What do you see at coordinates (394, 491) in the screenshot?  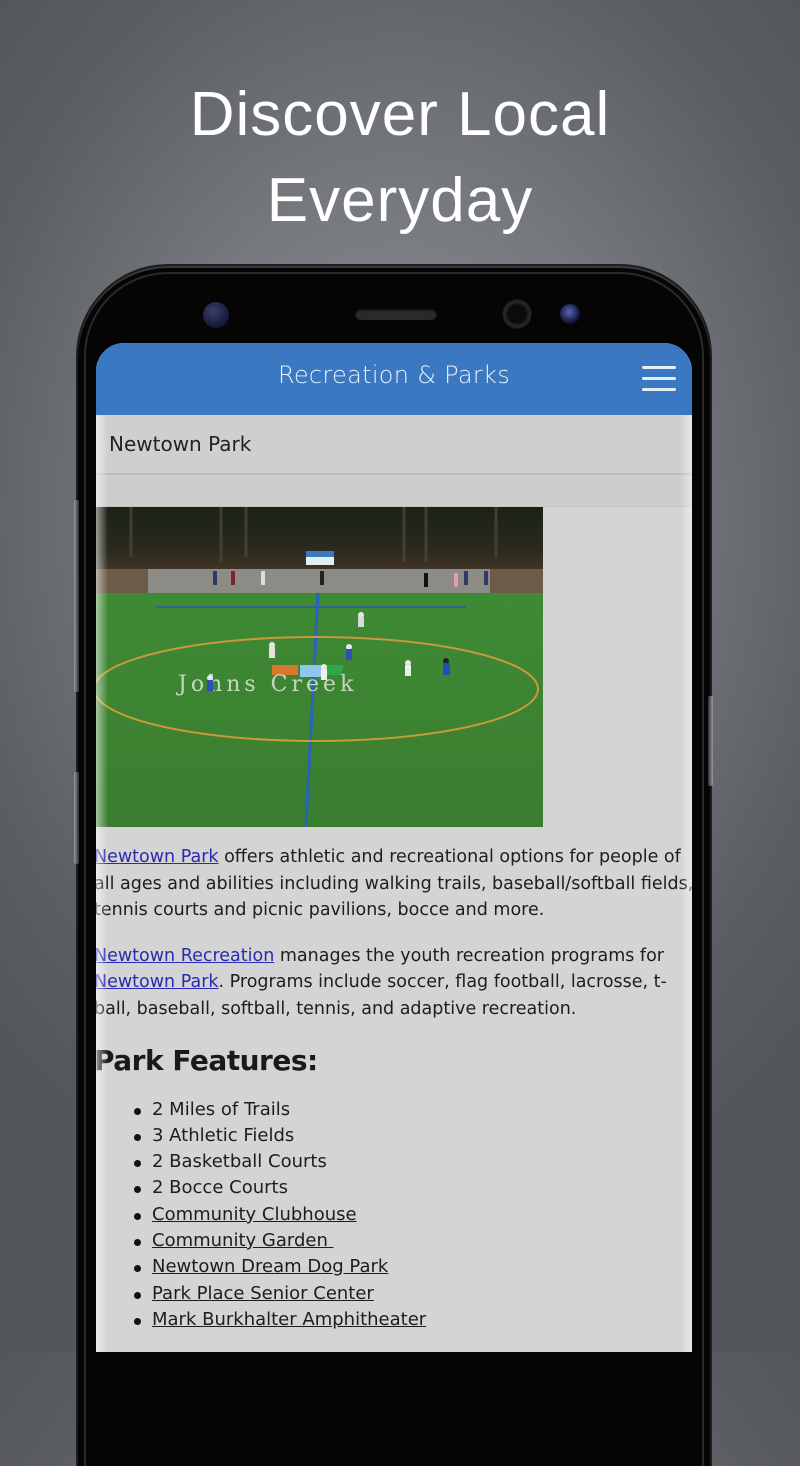 I see `subheader-divider` at bounding box center [394, 491].